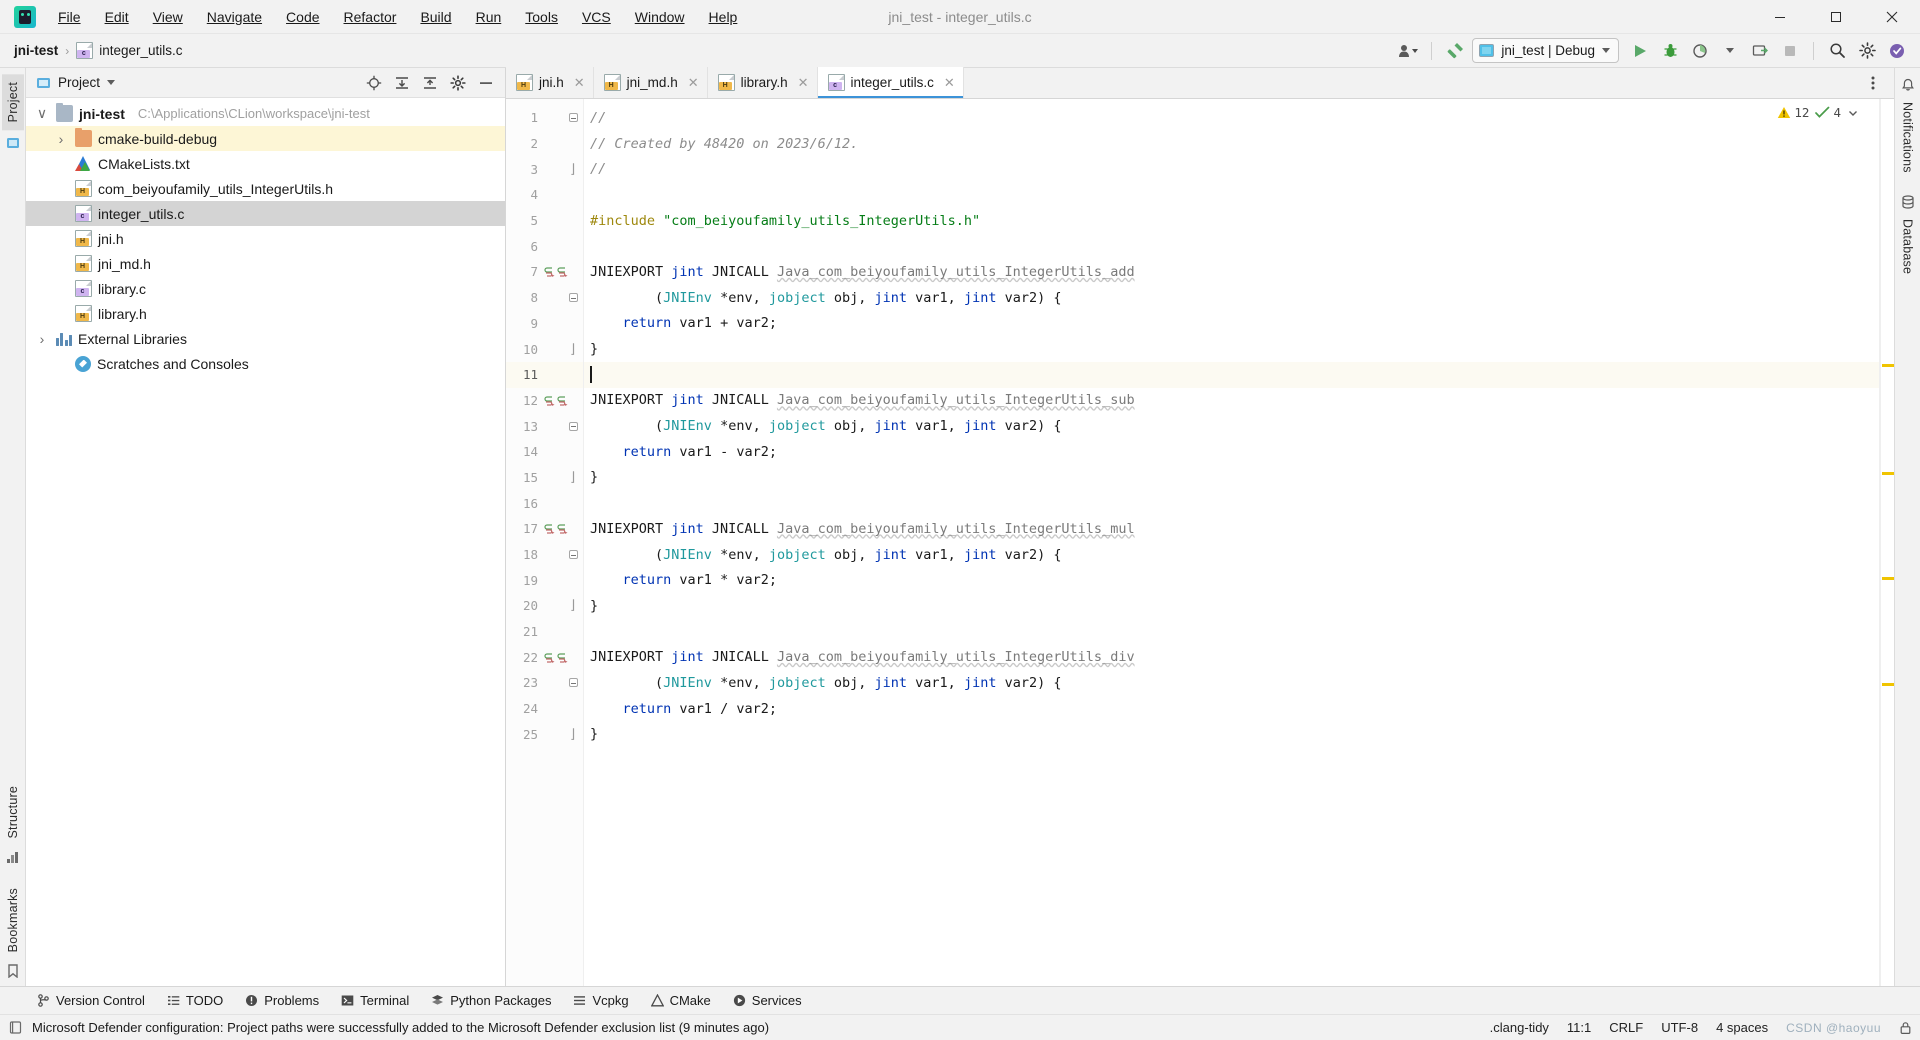 The width and height of the screenshot is (1920, 1040). Describe the element at coordinates (435, 17) in the screenshot. I see `menu-build: Build` at that location.